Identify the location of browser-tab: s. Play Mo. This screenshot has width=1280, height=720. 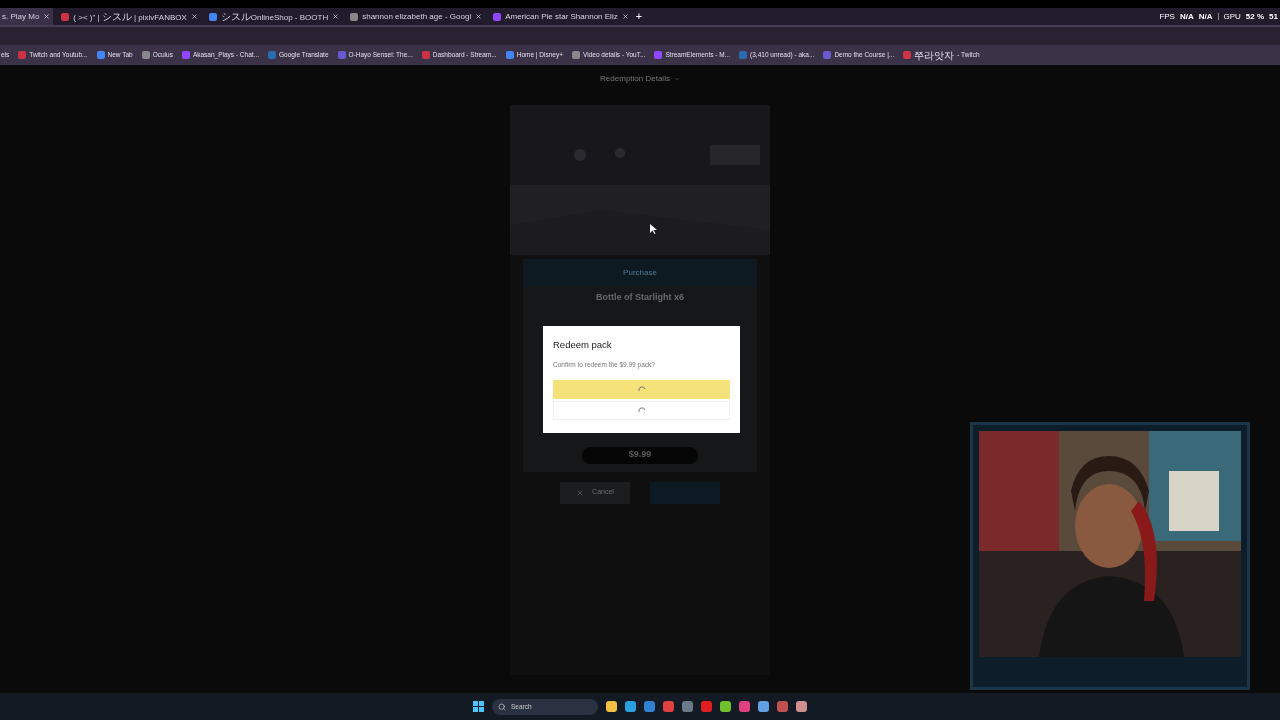
(27, 16).